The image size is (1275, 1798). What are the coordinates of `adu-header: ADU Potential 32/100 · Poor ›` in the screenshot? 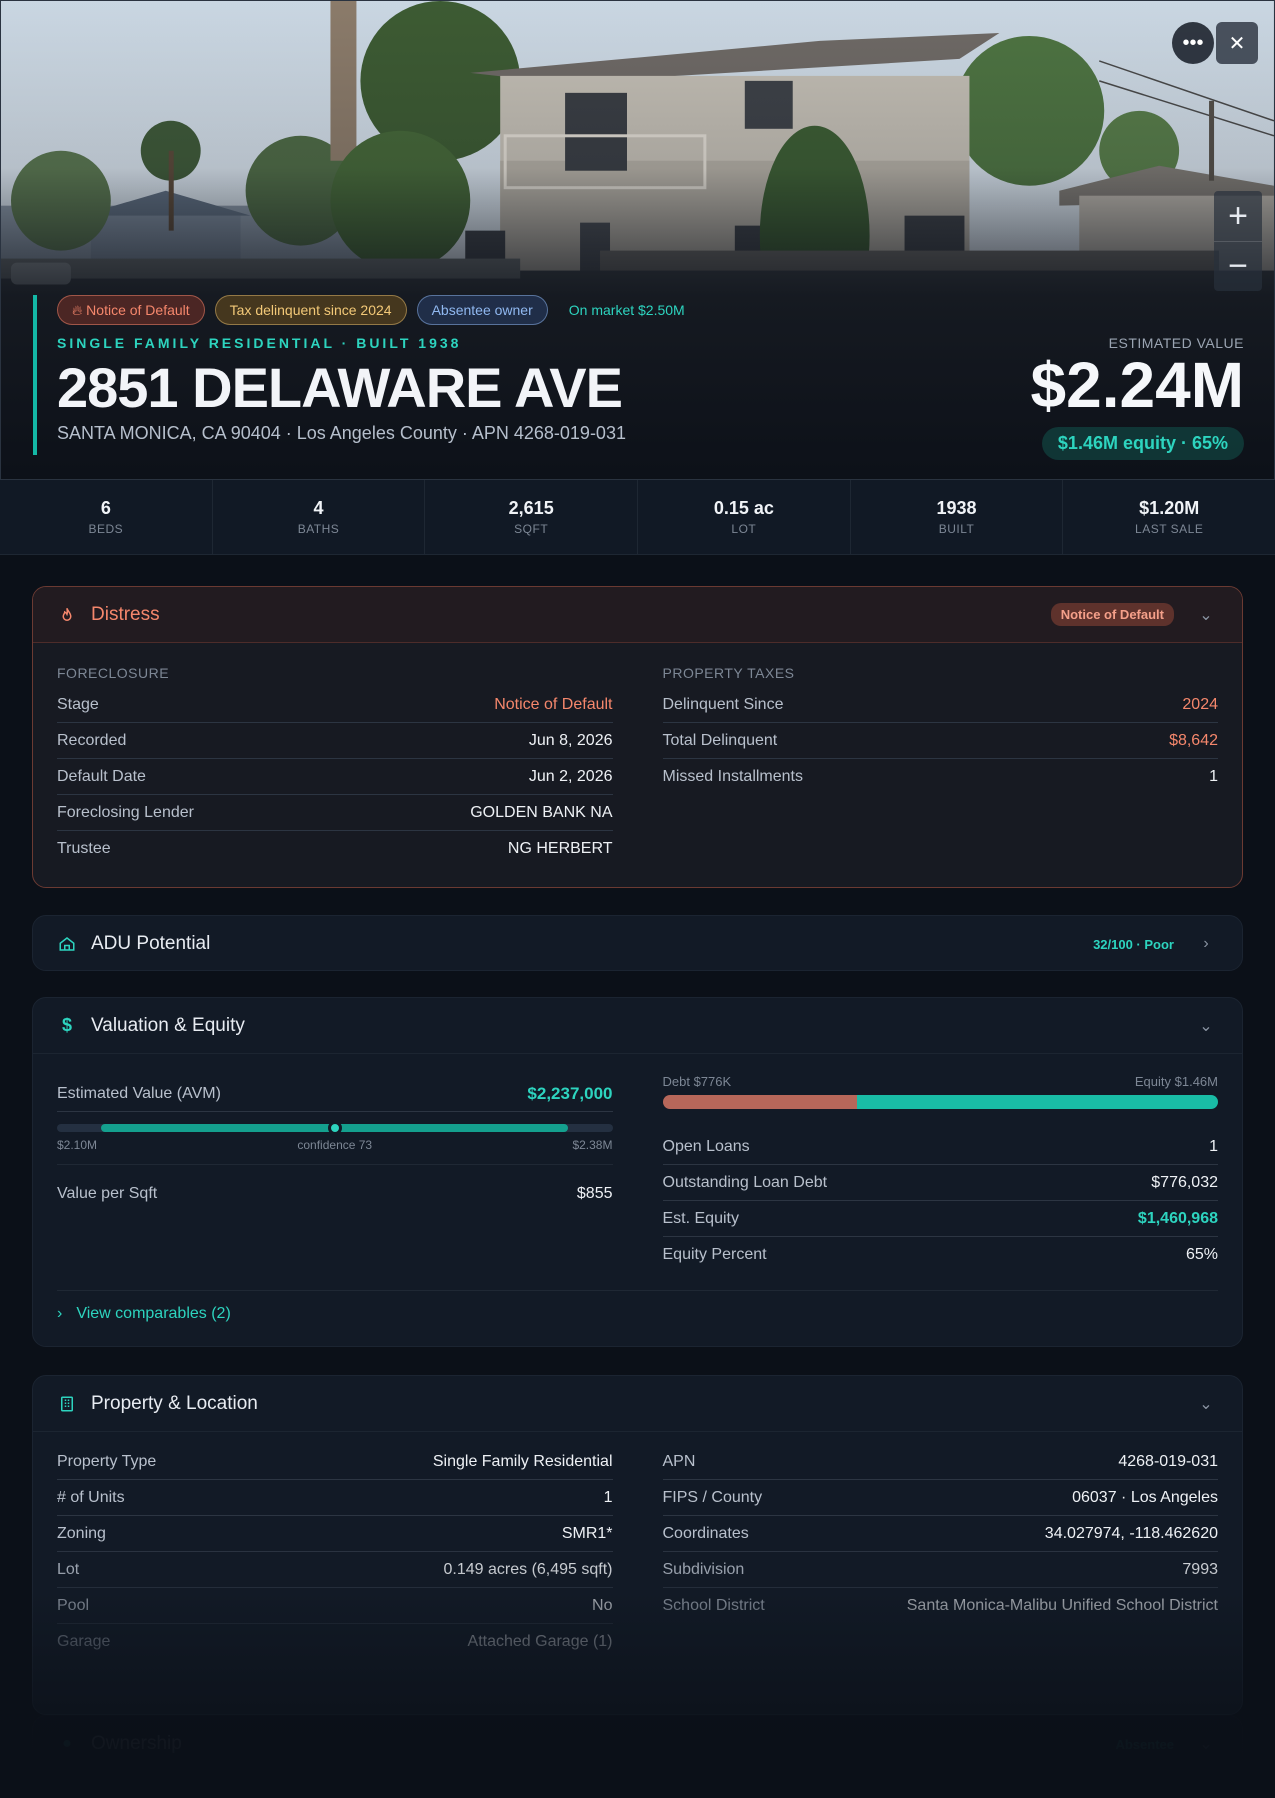 It's located at (637, 943).